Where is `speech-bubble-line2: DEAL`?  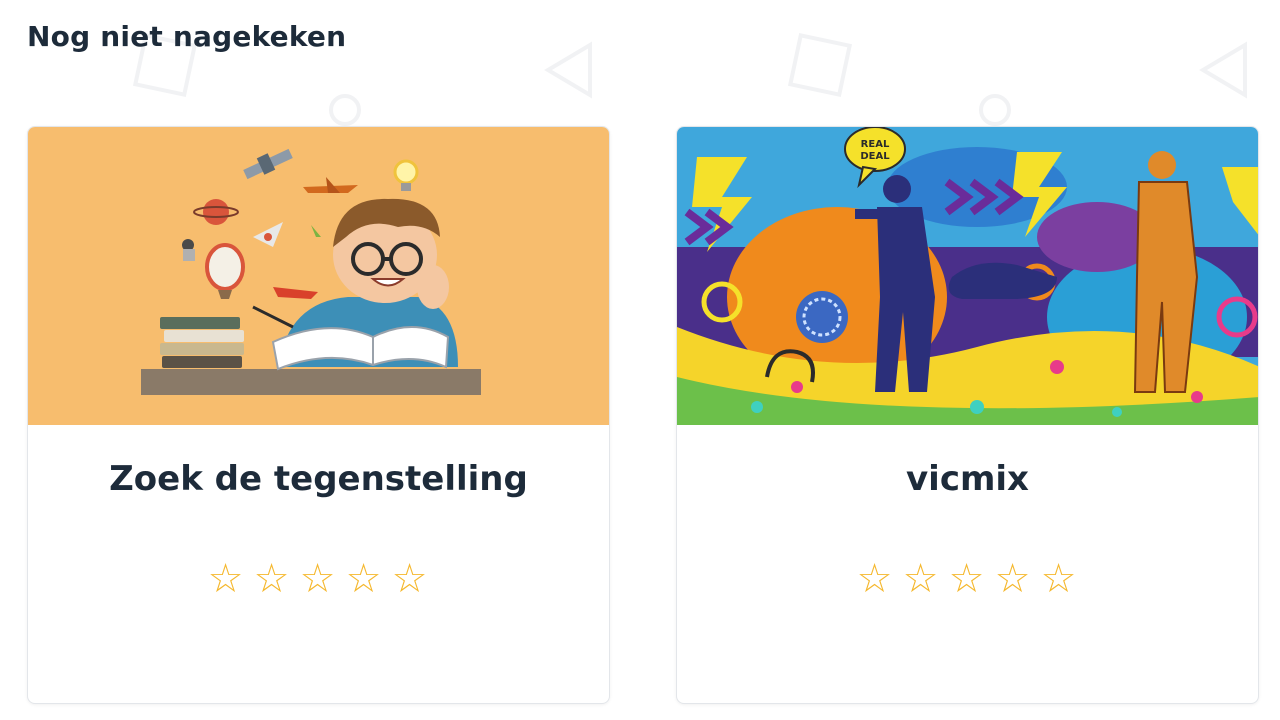 speech-bubble-line2: DEAL is located at coordinates (875, 156).